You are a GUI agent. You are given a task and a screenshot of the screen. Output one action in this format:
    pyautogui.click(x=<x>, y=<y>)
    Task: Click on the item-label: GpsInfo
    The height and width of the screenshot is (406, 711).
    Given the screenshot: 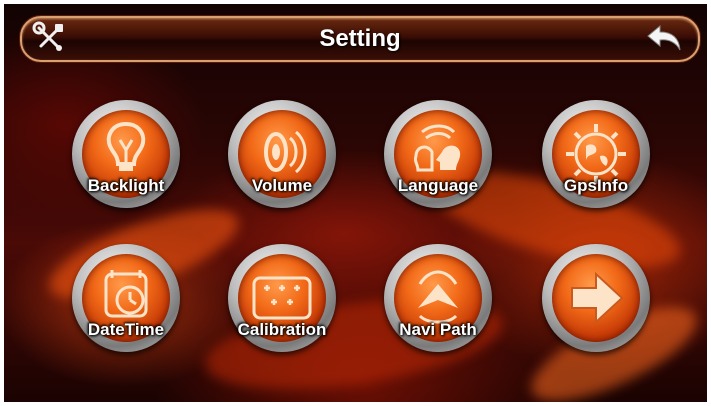 What is the action you would take?
    pyautogui.click(x=596, y=185)
    